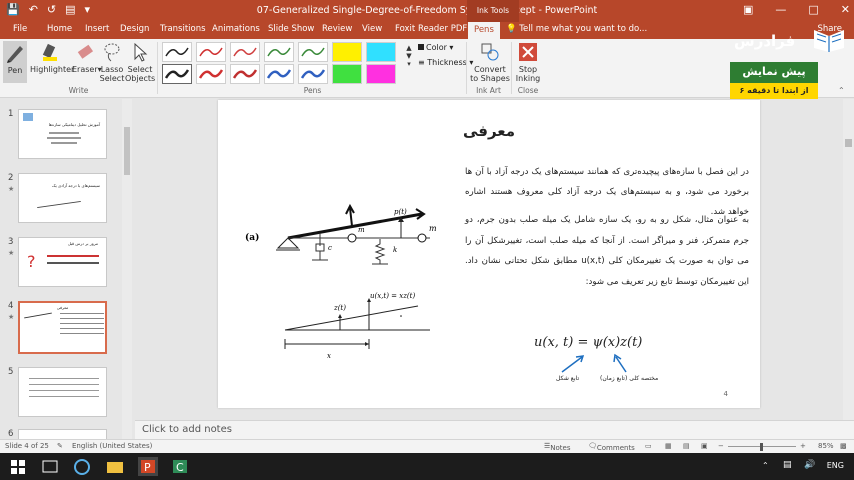  What do you see at coordinates (59, 29) in the screenshot?
I see `tab-home: Home` at bounding box center [59, 29].